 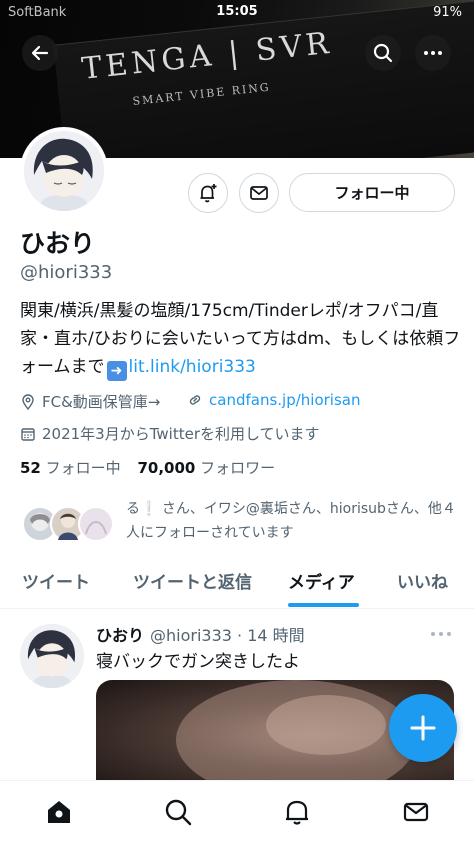 I want to click on profile-avatar, so click(x=64, y=171).